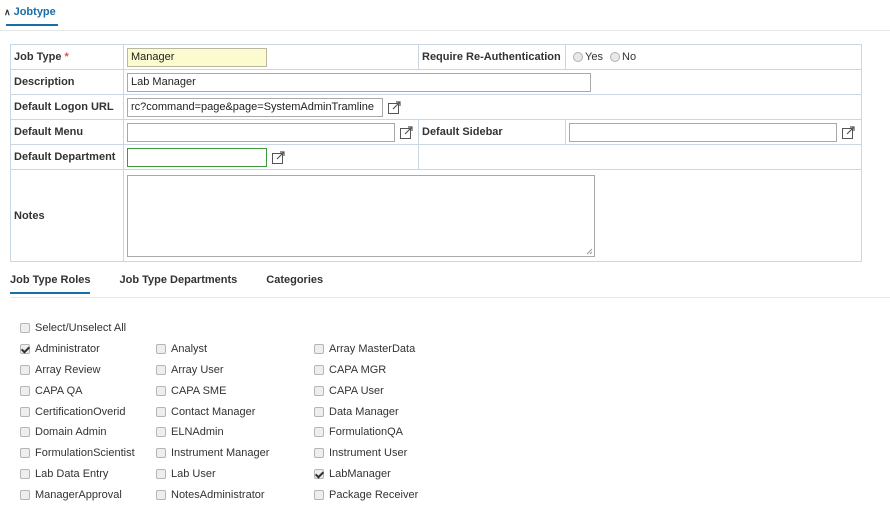  I want to click on resize-grip-icon, so click(589, 251).